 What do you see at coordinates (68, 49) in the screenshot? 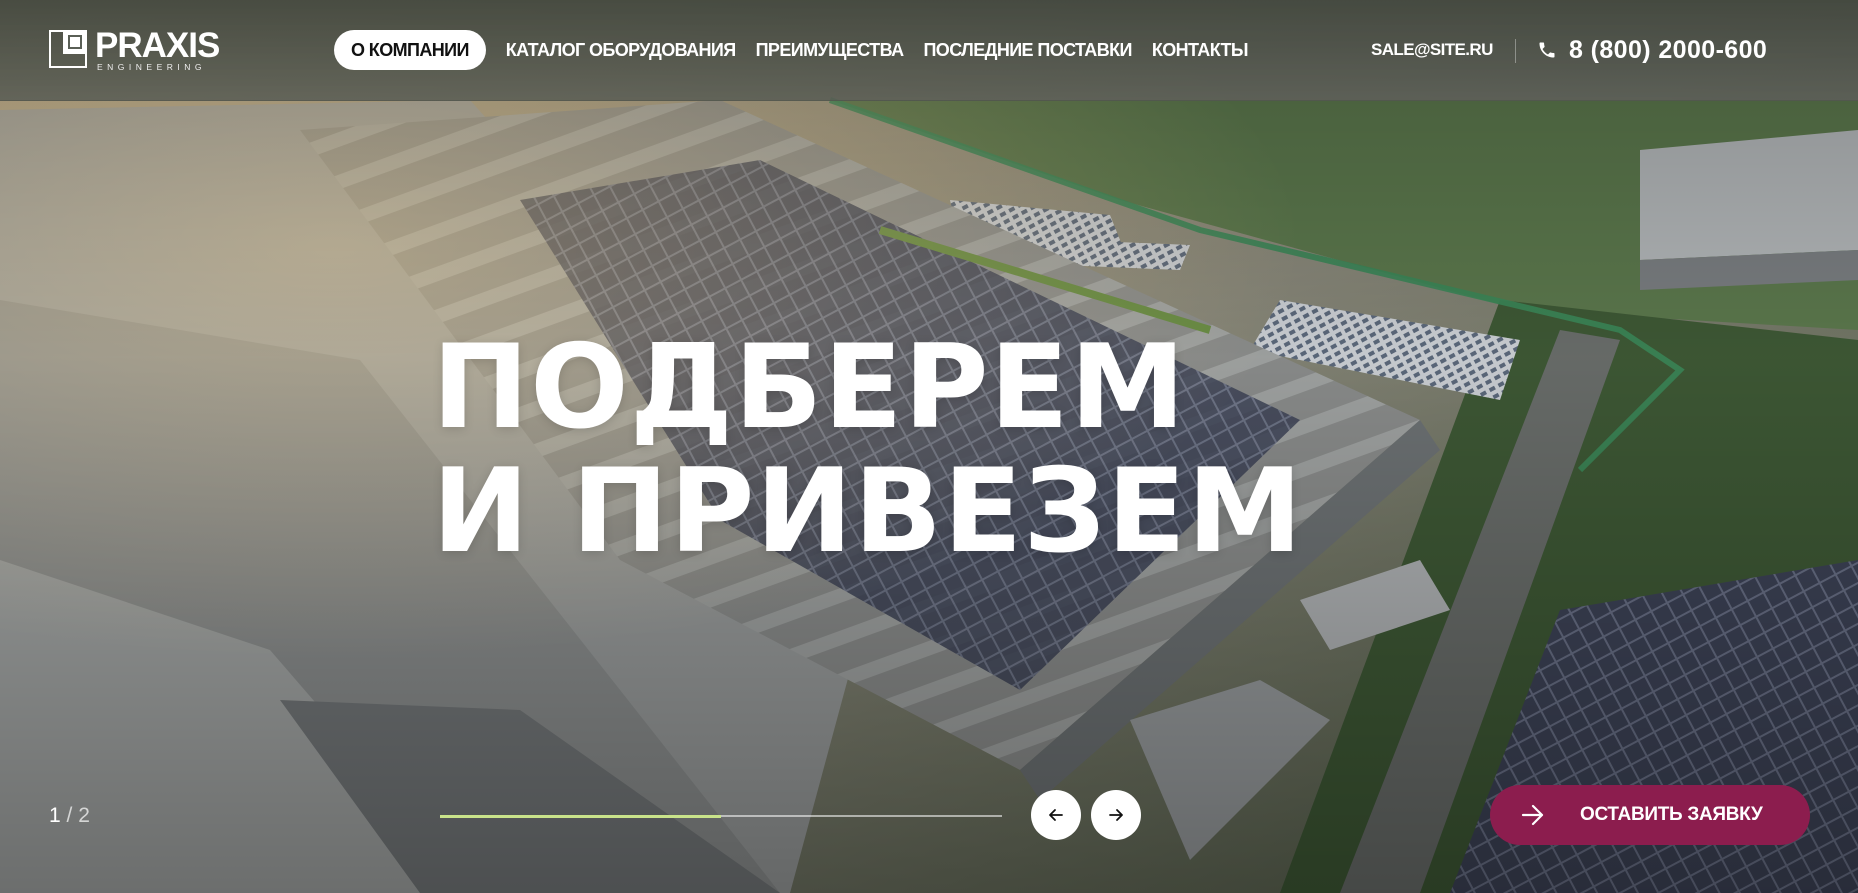
I see `logo-mark-icon` at bounding box center [68, 49].